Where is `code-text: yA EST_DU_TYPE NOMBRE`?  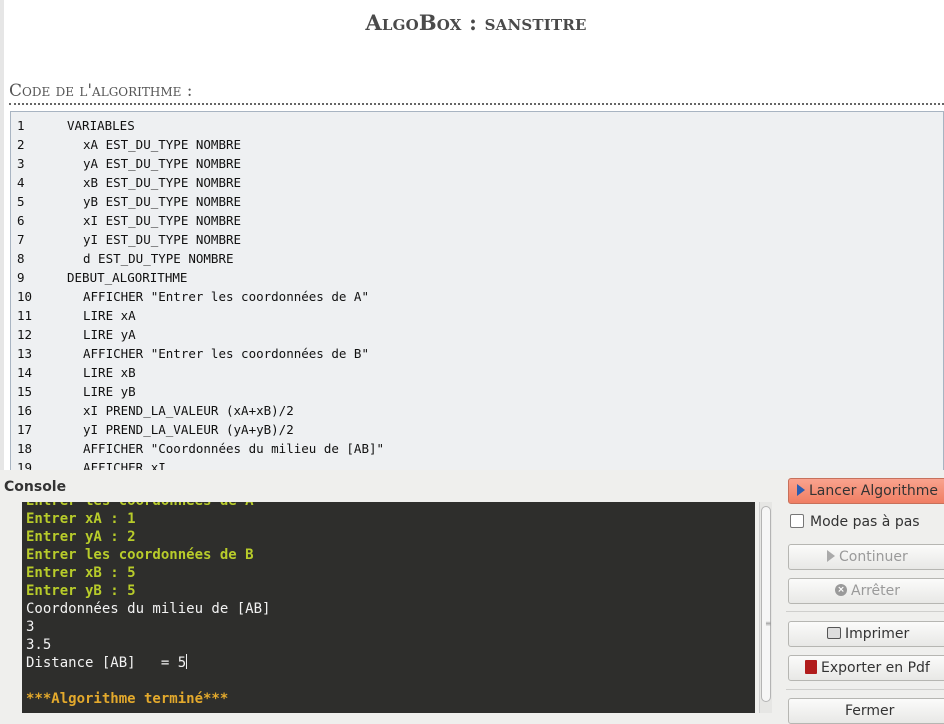
code-text: yA EST_DU_TYPE NOMBRE is located at coordinates (162, 163).